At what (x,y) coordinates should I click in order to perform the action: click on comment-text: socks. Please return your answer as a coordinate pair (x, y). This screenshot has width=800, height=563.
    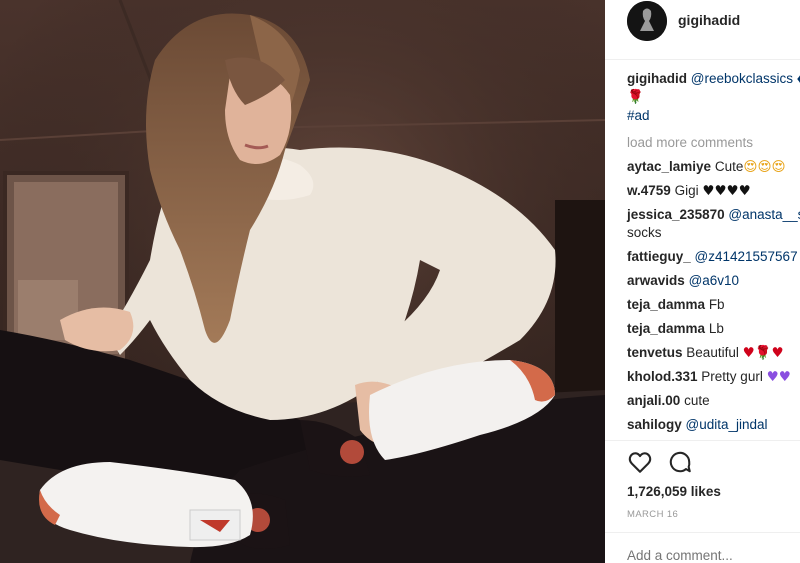
    Looking at the image, I should click on (644, 232).